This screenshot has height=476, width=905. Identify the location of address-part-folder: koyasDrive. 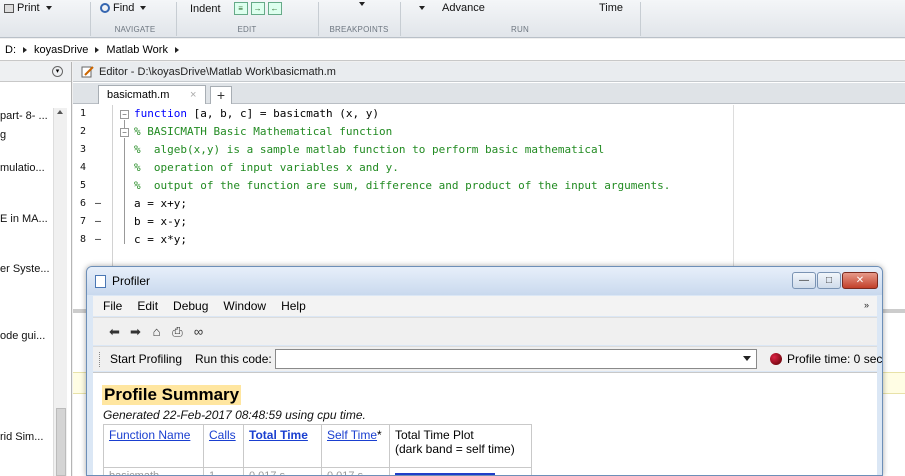
(61, 50).